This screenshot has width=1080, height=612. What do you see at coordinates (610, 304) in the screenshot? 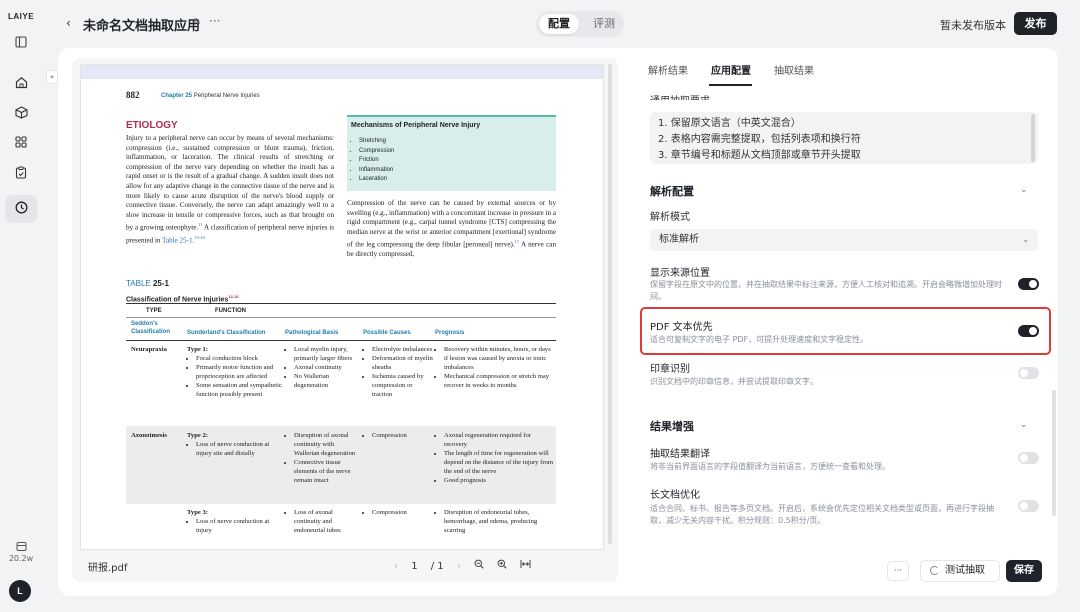
I see `pdf-scrollbar` at bounding box center [610, 304].